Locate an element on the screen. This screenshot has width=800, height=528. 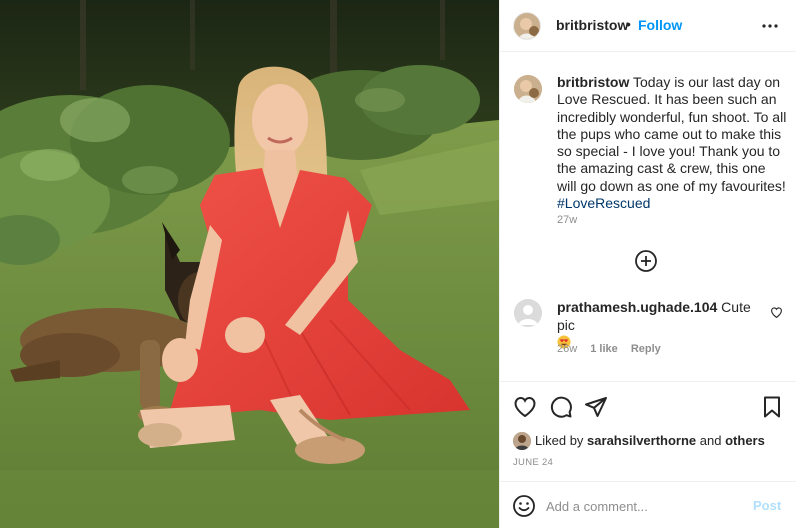
liked-by-others: others is located at coordinates (745, 440).